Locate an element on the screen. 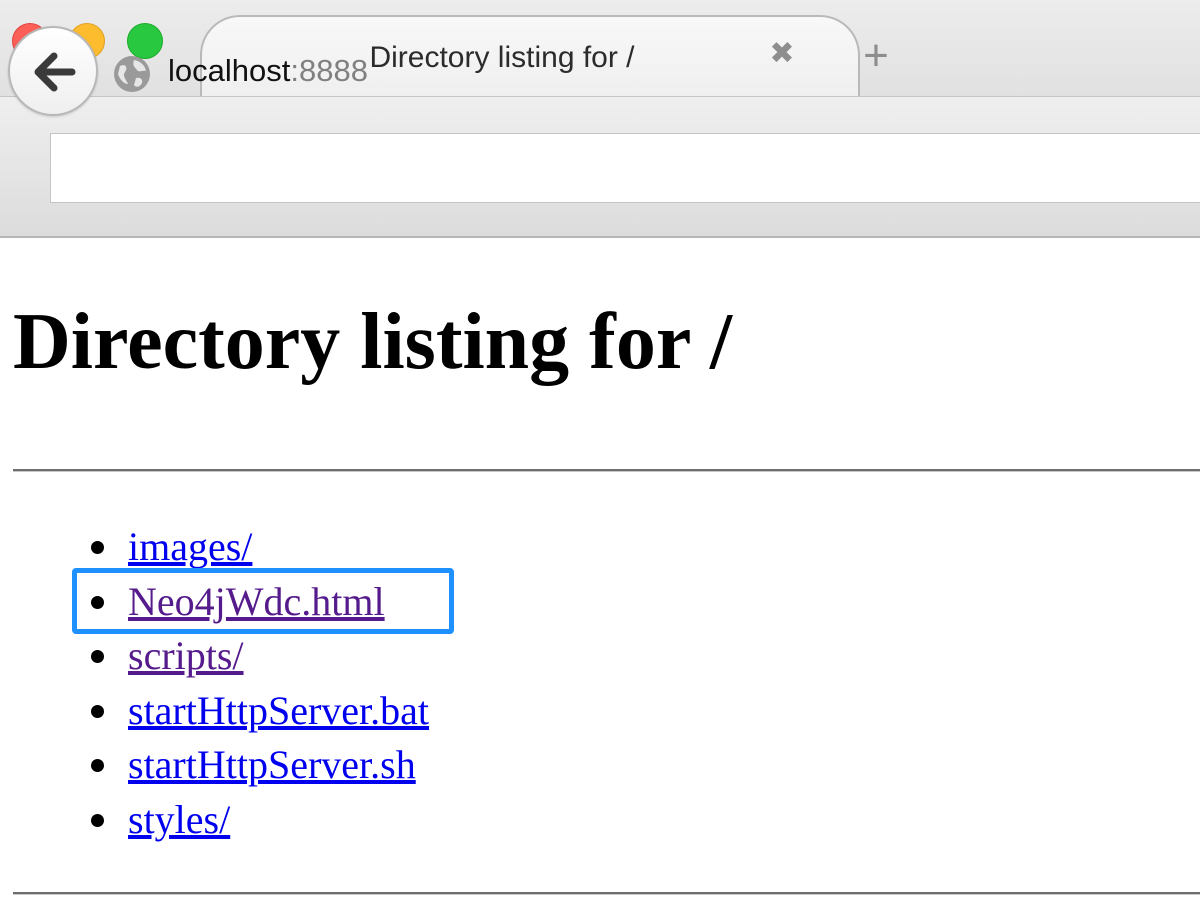 This screenshot has width=1200, height=921. address-bar is located at coordinates (625, 168).